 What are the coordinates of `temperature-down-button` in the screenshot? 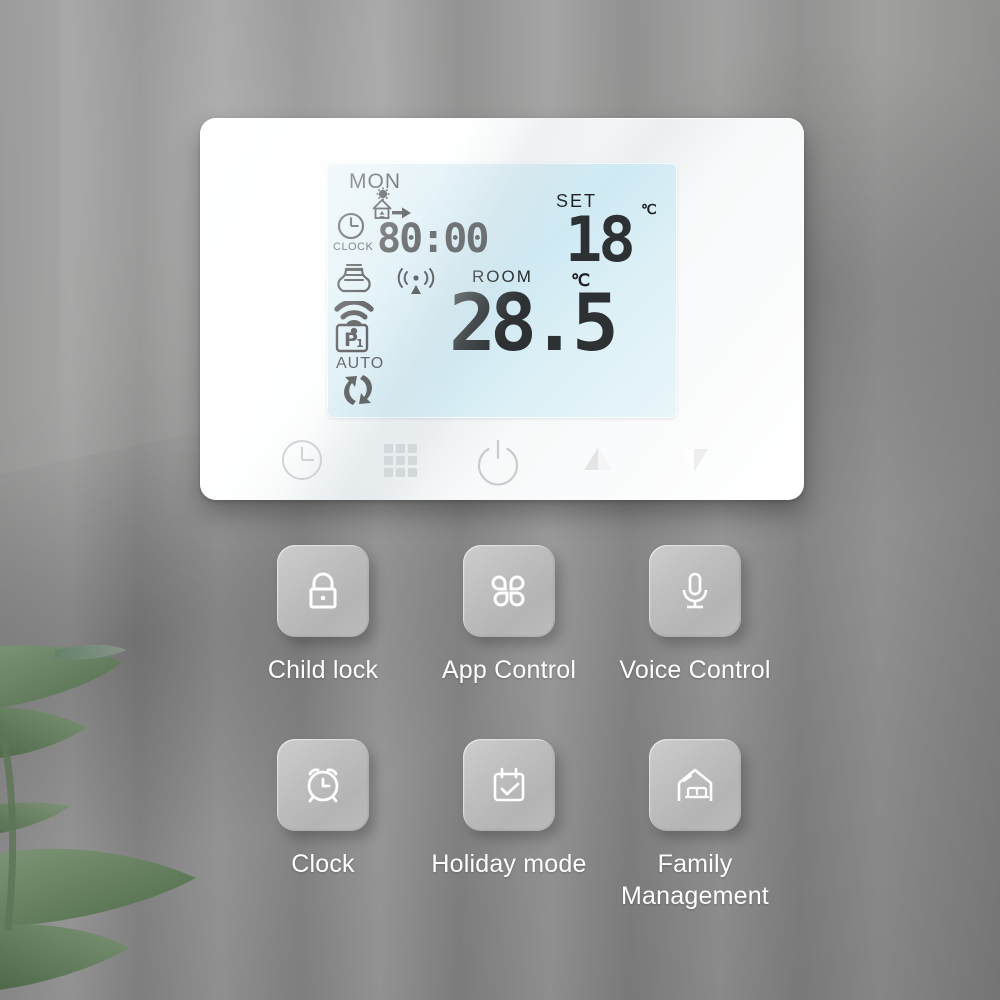 It's located at (694, 460).